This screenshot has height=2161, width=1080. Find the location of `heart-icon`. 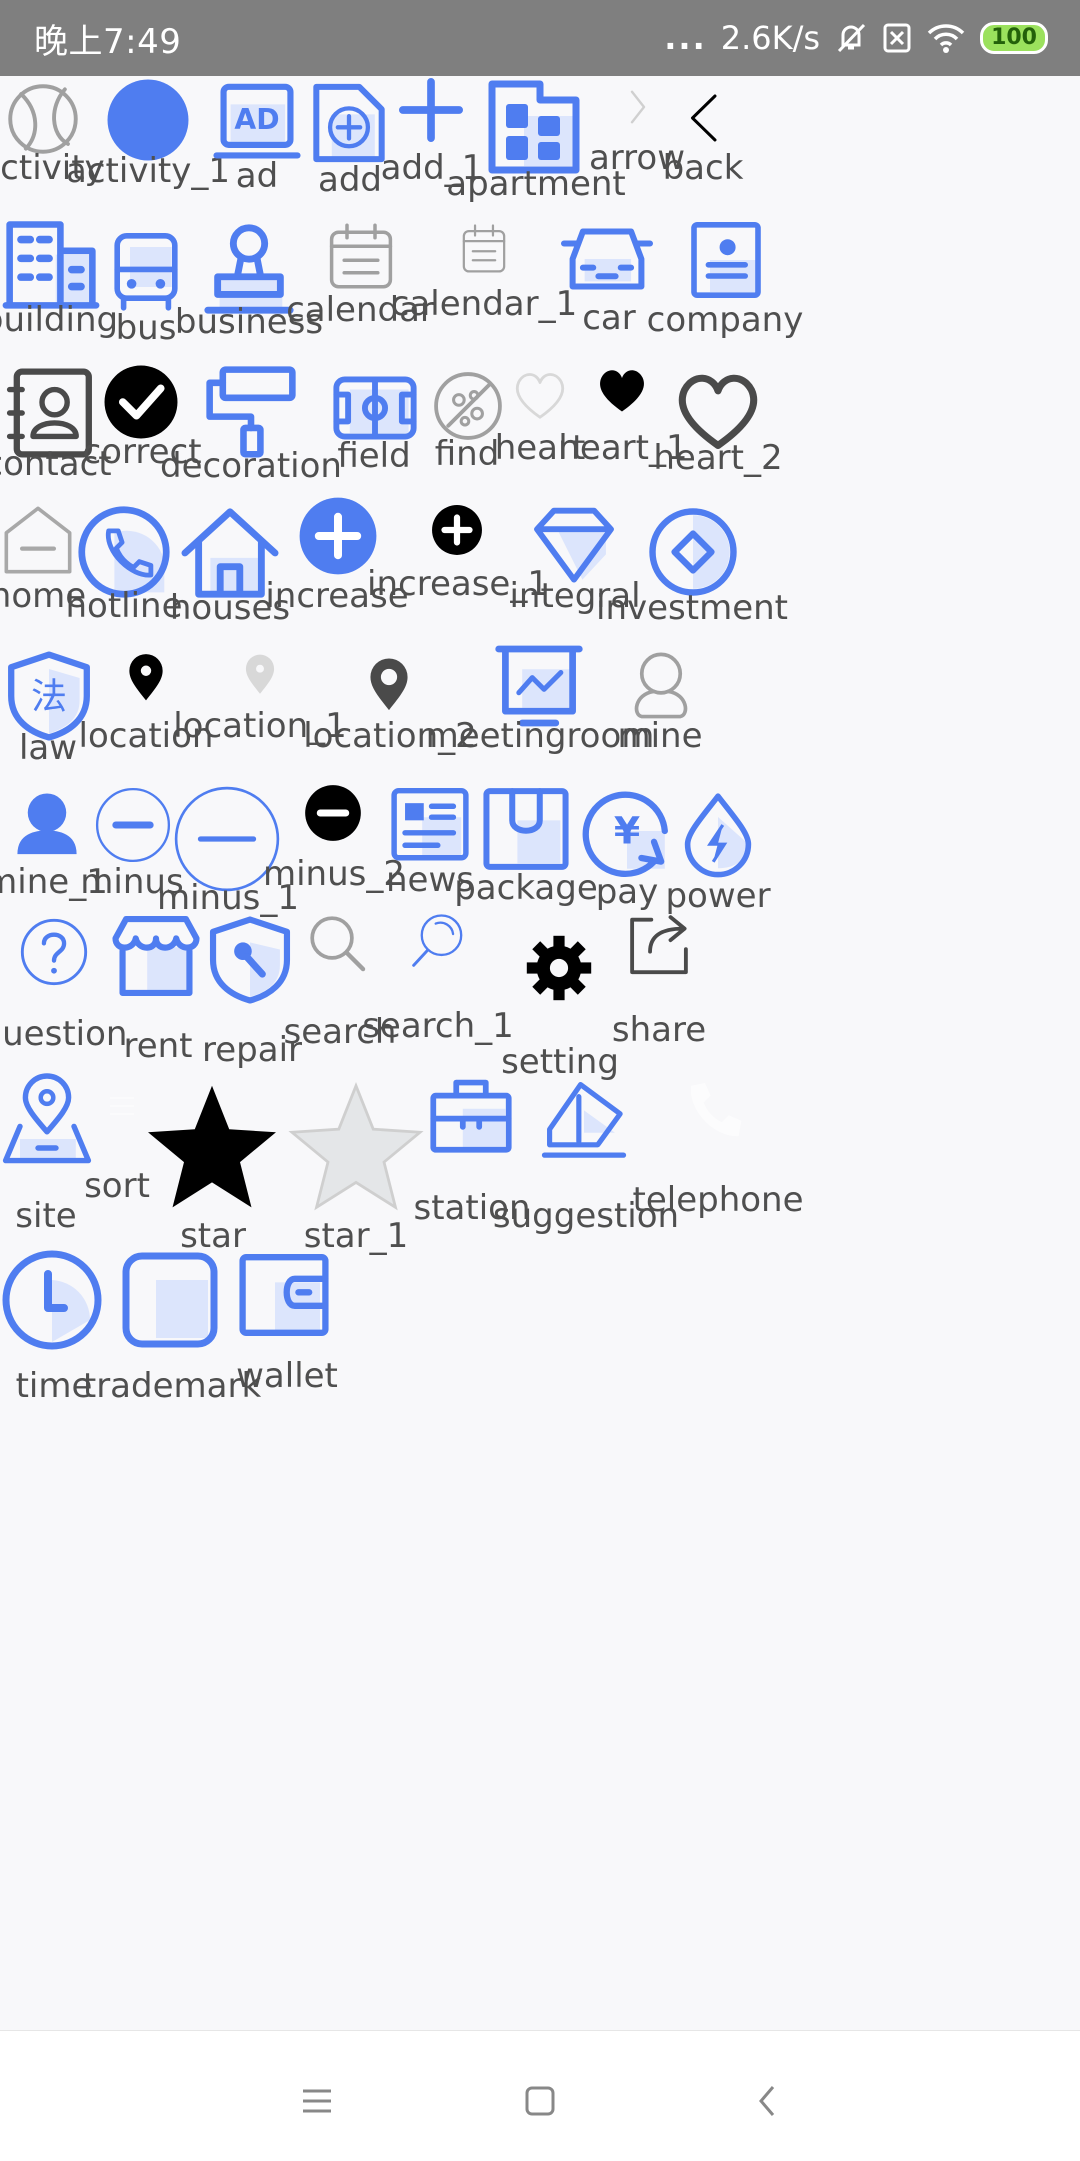

heart-icon is located at coordinates (540, 396).